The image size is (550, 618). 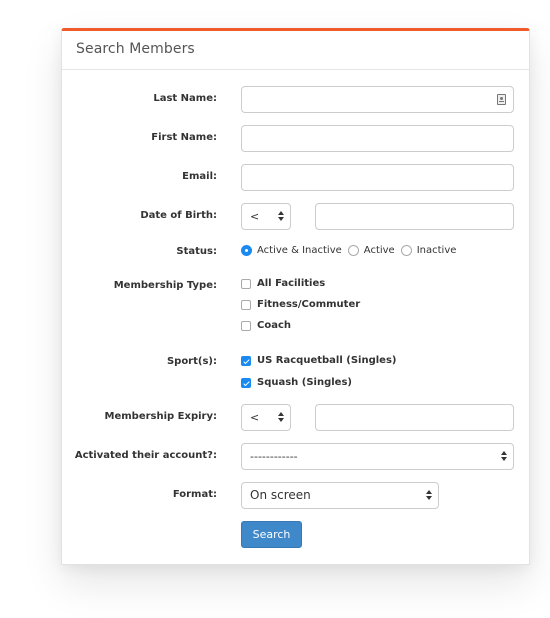 What do you see at coordinates (501, 99) in the screenshot?
I see `contact-card-icon` at bounding box center [501, 99].